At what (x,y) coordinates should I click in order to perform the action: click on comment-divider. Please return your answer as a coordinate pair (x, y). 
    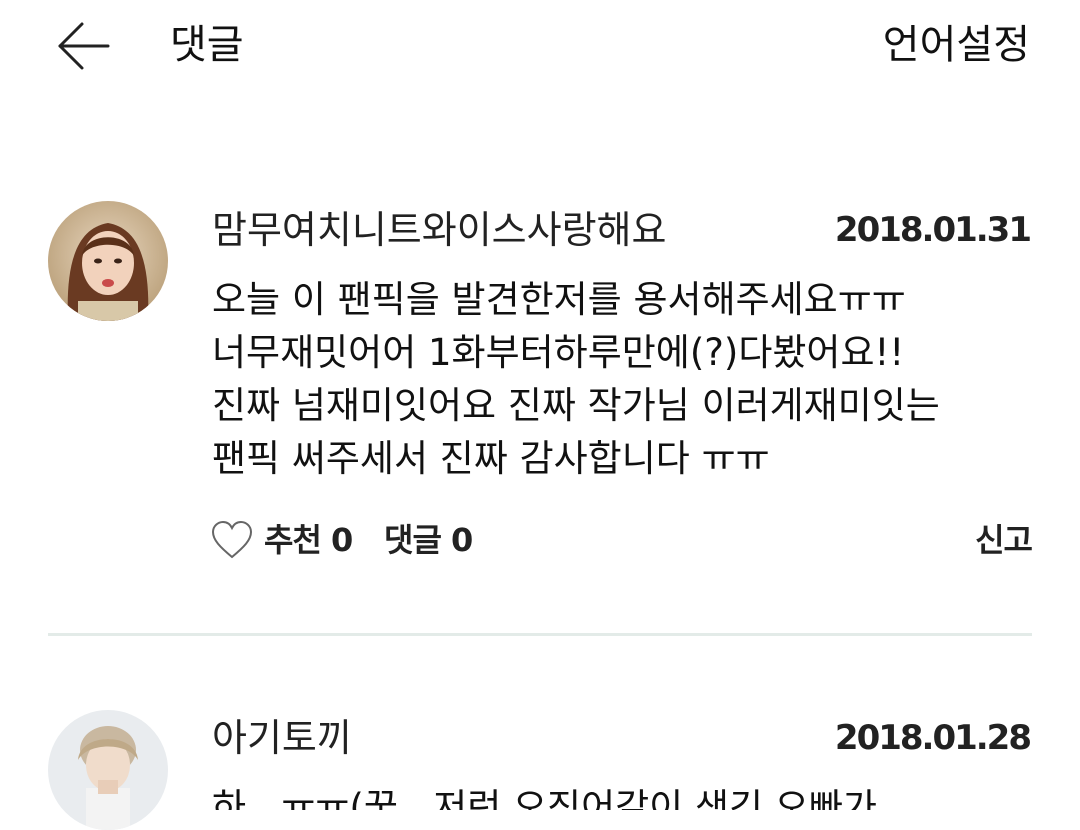
    Looking at the image, I should click on (540, 634).